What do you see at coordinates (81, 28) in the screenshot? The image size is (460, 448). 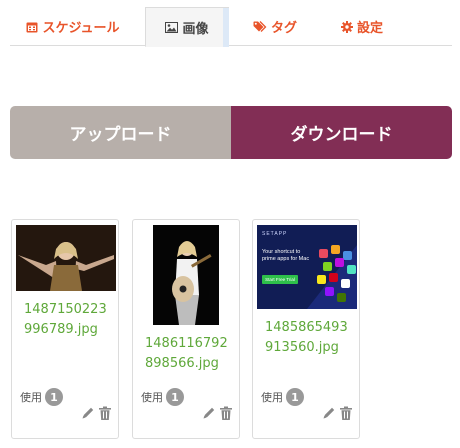 I see `tab-schedule-label: スケジュール` at bounding box center [81, 28].